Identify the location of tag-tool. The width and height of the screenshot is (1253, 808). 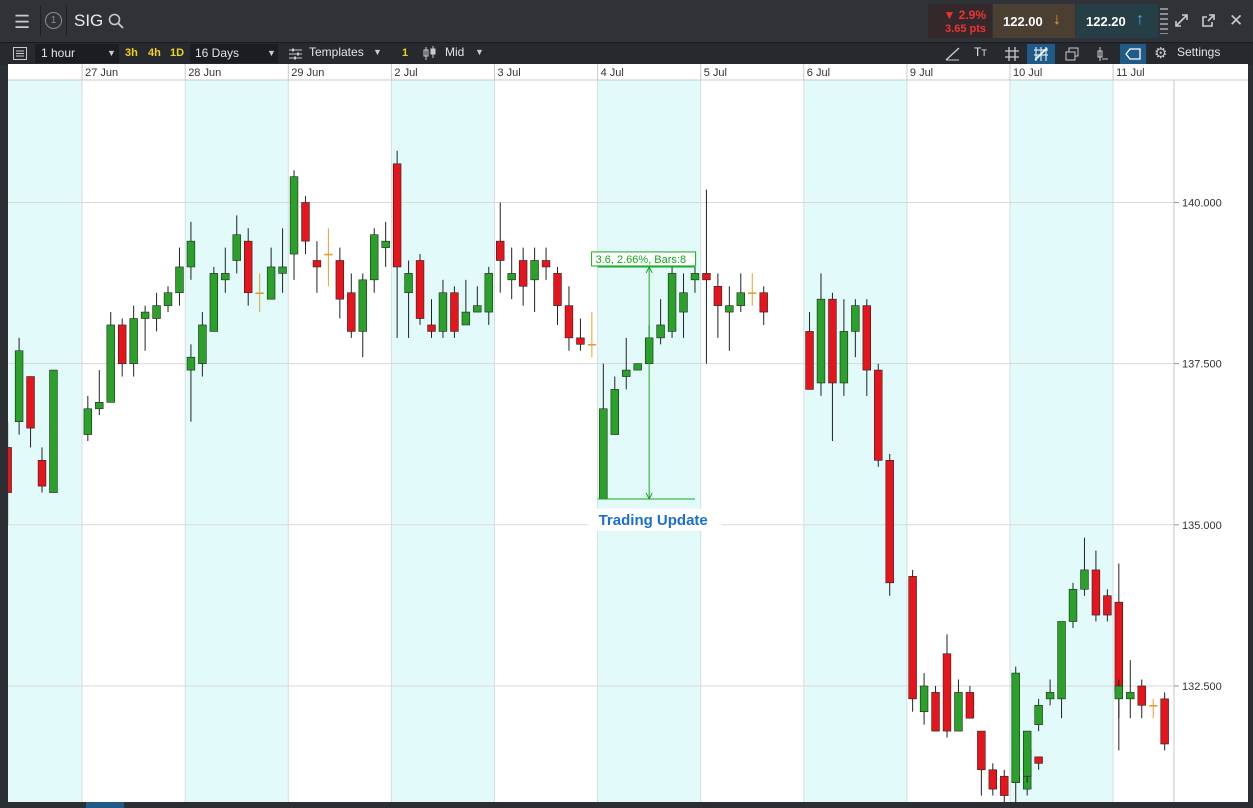
(1133, 54).